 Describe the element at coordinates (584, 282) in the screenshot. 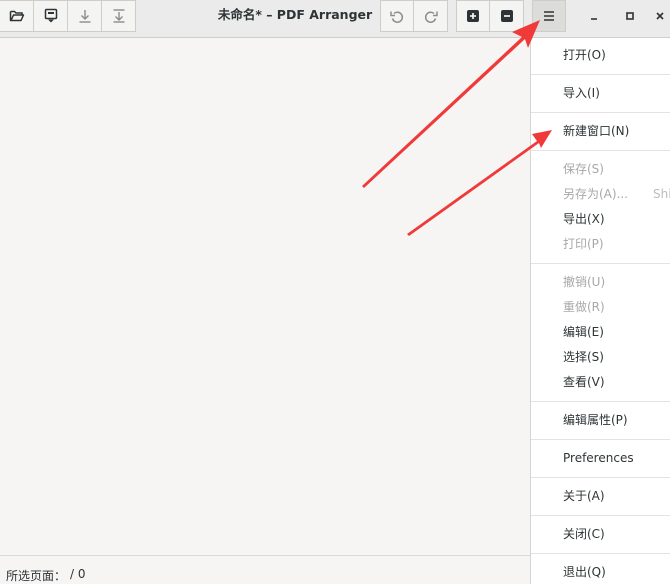

I see `menu-item-undo: 撤销(U)` at that location.